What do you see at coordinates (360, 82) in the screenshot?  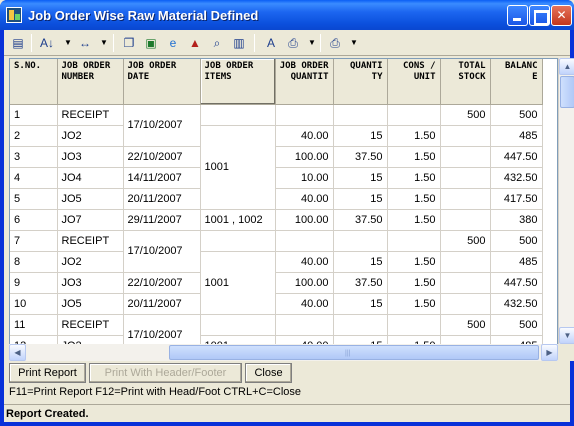 I see `column-header: QUANTI TY` at bounding box center [360, 82].